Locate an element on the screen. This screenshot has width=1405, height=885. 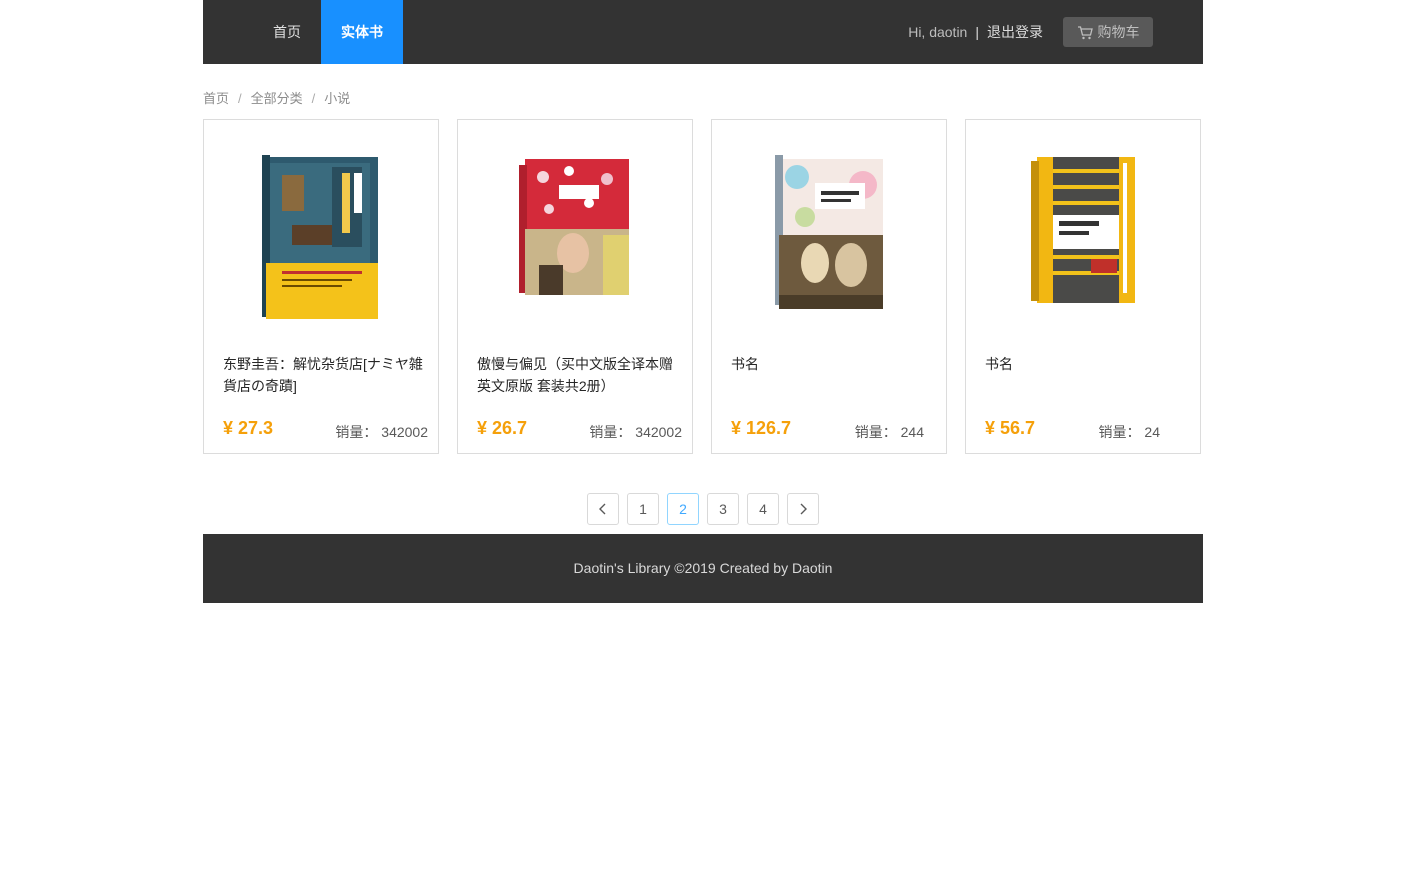
book-price: ¥ 126.7 is located at coordinates (761, 428).